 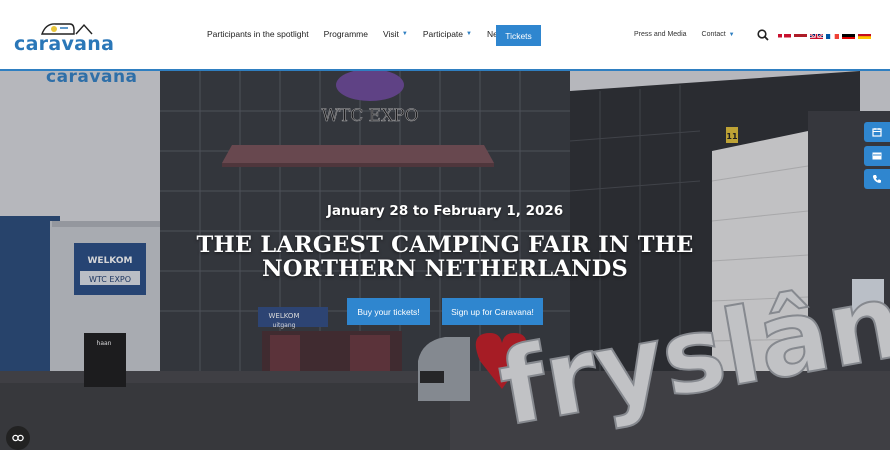 I want to click on nav-item-label: Contact, so click(x=713, y=34).